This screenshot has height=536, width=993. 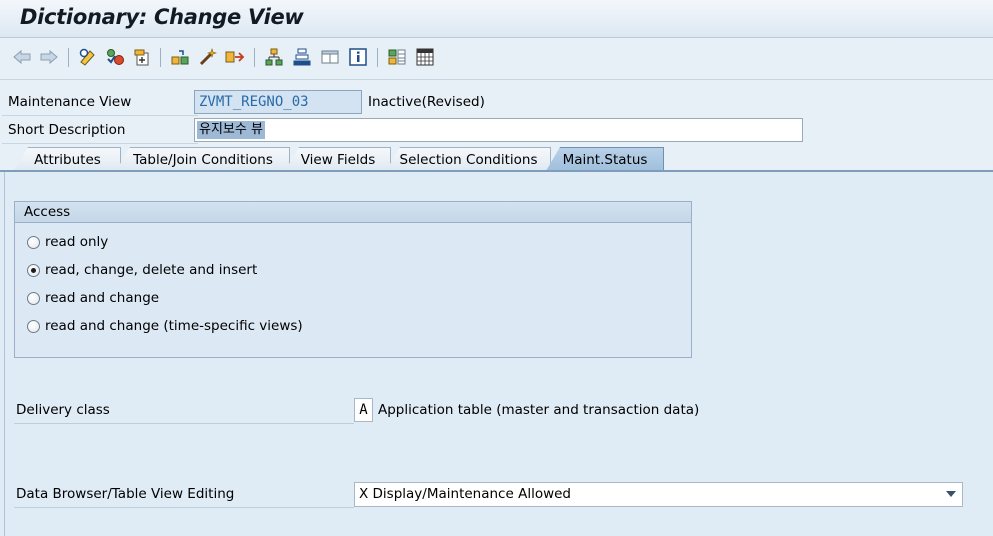 What do you see at coordinates (425, 57) in the screenshot?
I see `table-icon` at bounding box center [425, 57].